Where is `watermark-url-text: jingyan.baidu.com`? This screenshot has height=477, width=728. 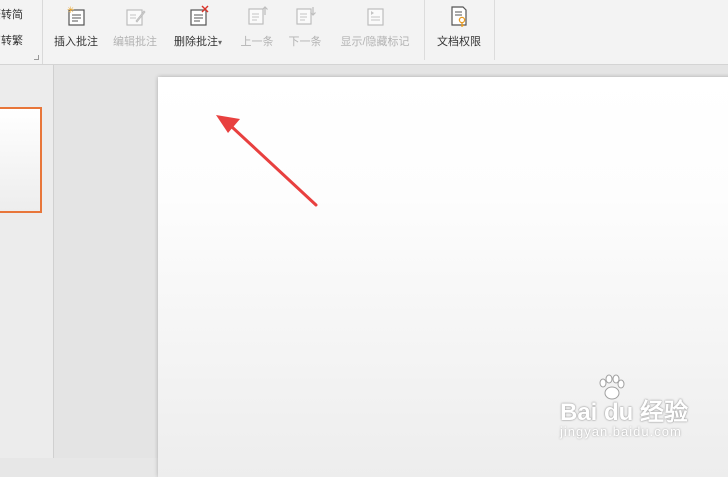 watermark-url-text: jingyan.baidu.com is located at coordinates (621, 431).